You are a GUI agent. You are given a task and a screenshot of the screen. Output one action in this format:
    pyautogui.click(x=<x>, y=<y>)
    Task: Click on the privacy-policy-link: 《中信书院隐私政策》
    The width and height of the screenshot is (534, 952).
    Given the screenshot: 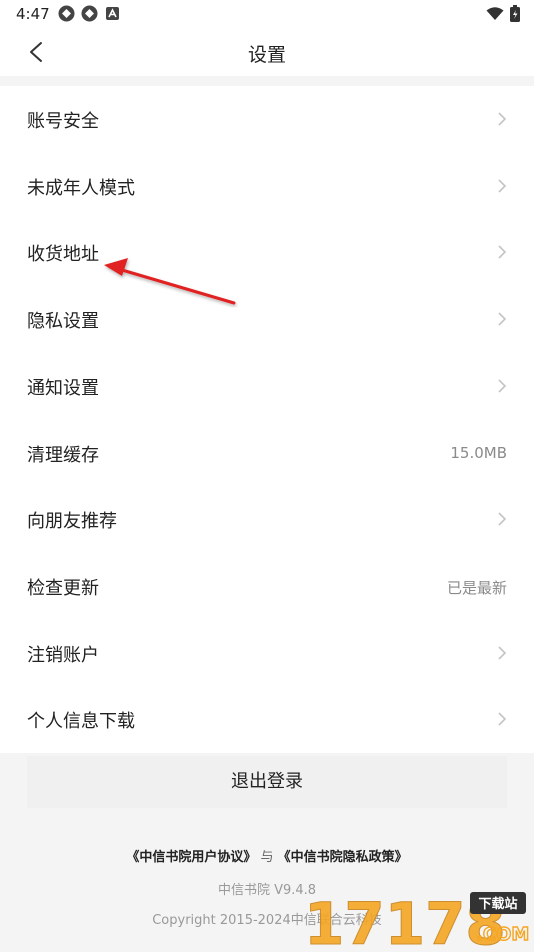 What is the action you would take?
    pyautogui.click(x=343, y=857)
    